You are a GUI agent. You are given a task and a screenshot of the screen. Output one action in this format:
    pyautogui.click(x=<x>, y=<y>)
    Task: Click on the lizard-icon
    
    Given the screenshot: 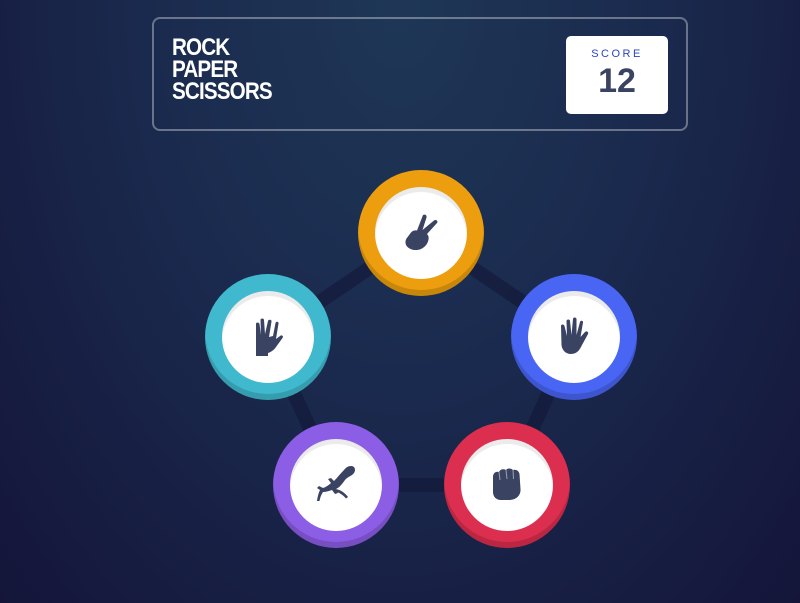 What is the action you would take?
    pyautogui.click(x=336, y=483)
    